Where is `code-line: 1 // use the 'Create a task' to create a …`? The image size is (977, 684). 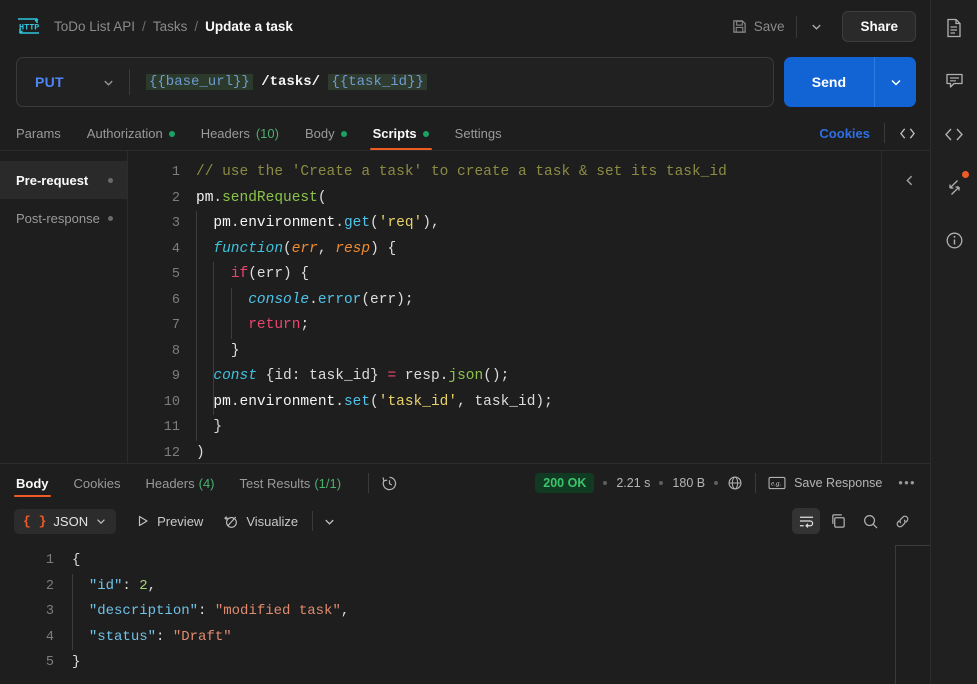
code-line: 1 // use the 'Create a task' to create a … is located at coordinates (529, 173).